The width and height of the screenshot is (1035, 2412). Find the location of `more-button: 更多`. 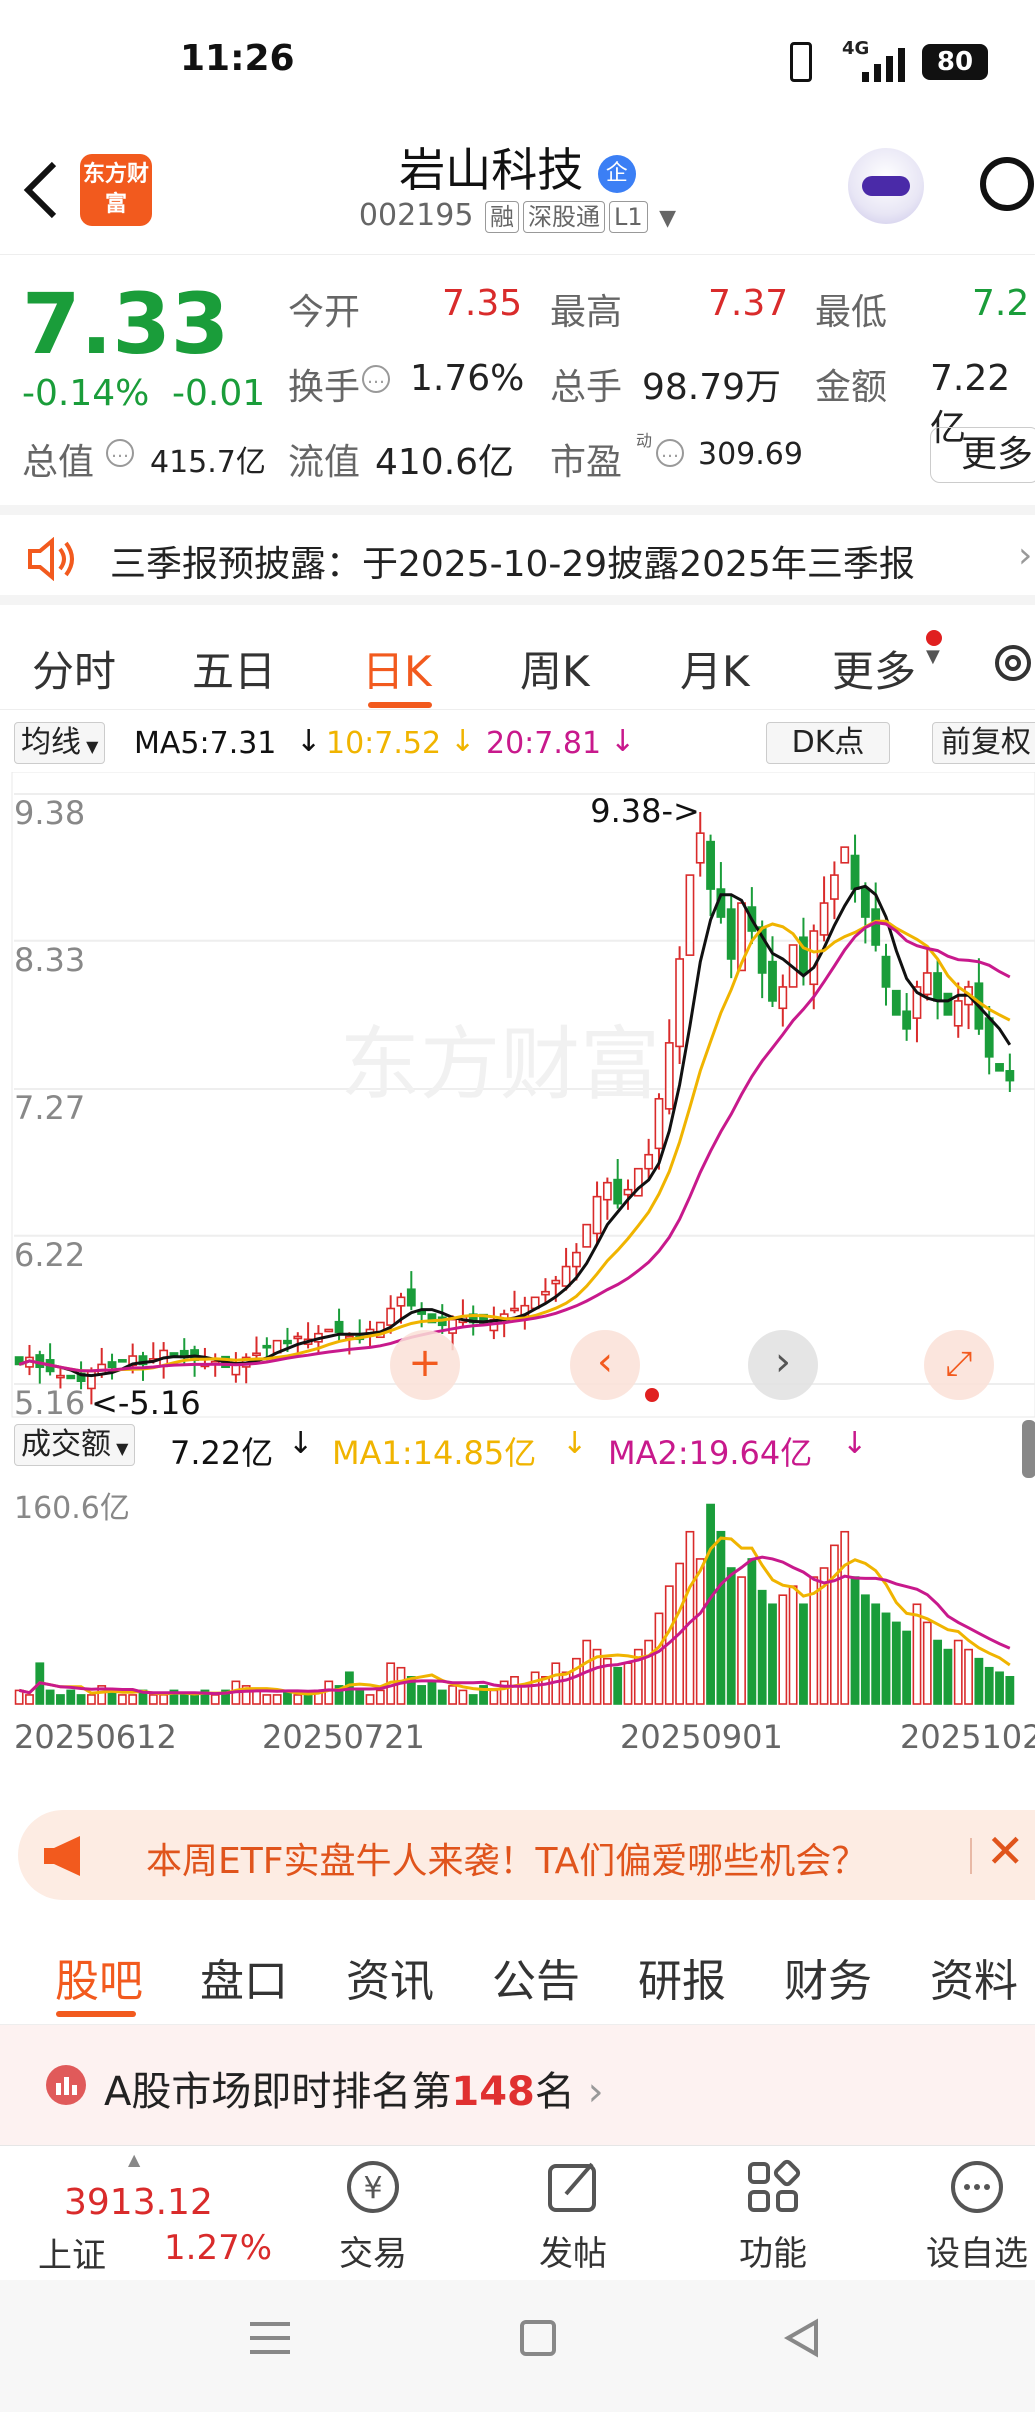

more-button: 更多 is located at coordinates (982, 455).